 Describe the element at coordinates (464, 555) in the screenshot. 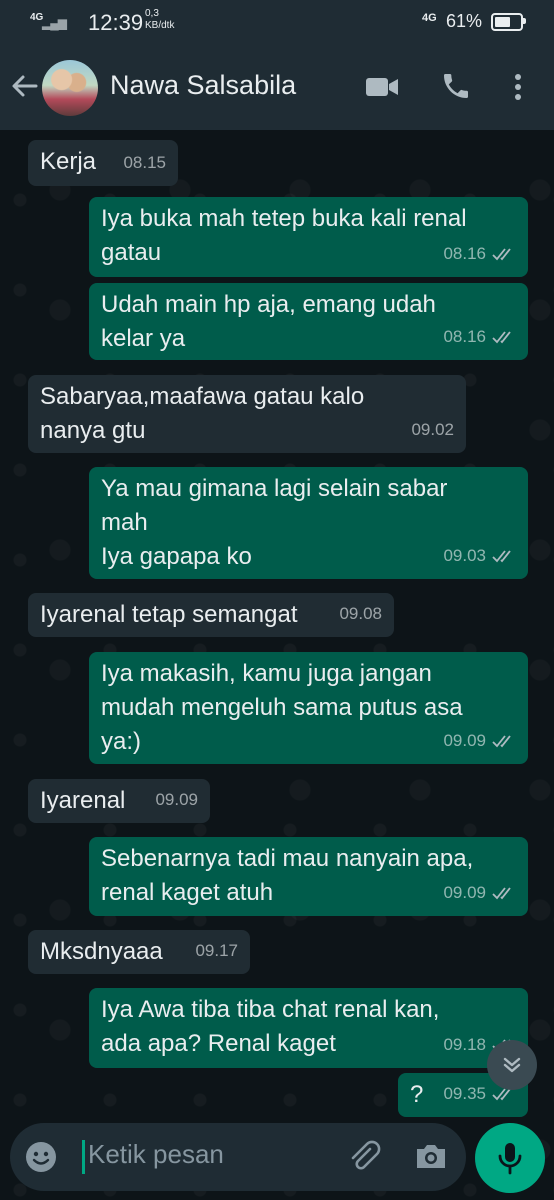

I see `message-time: 09.03` at that location.